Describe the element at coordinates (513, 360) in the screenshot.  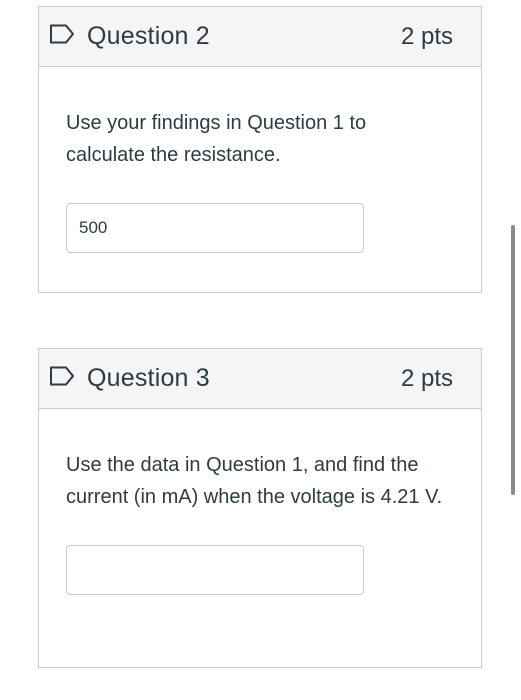
I see `scrollbar` at that location.